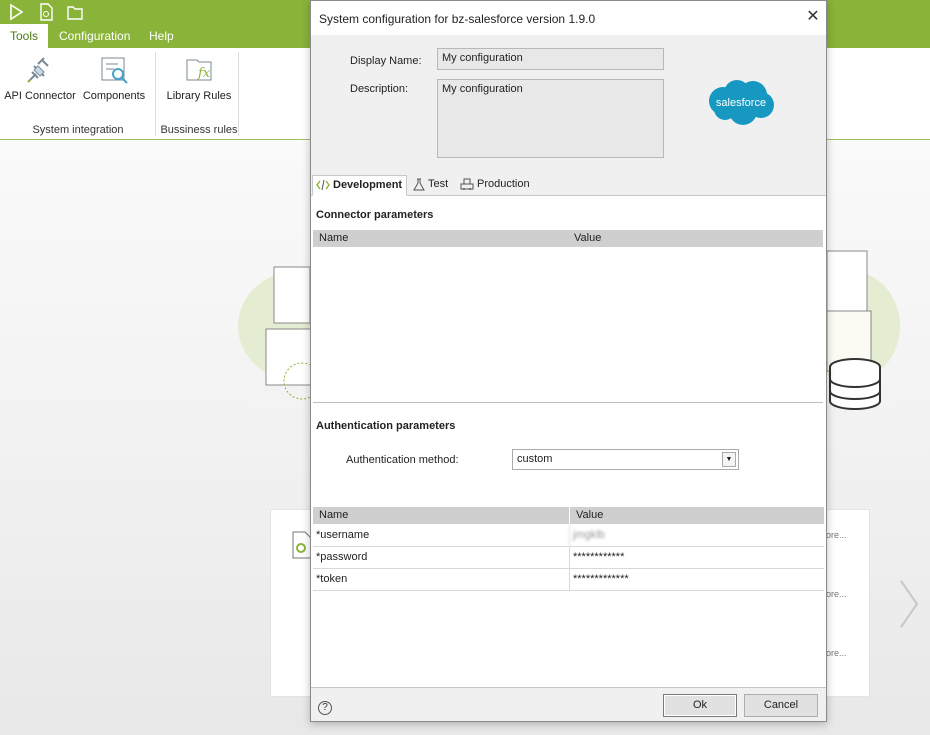 The image size is (930, 735). I want to click on api-connector-button: API Connector, so click(40, 82).